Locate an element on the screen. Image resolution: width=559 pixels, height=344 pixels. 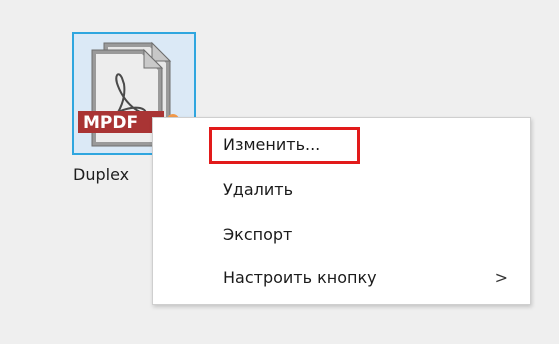
menu-item-label: Настроить кнопку is located at coordinates (300, 277).